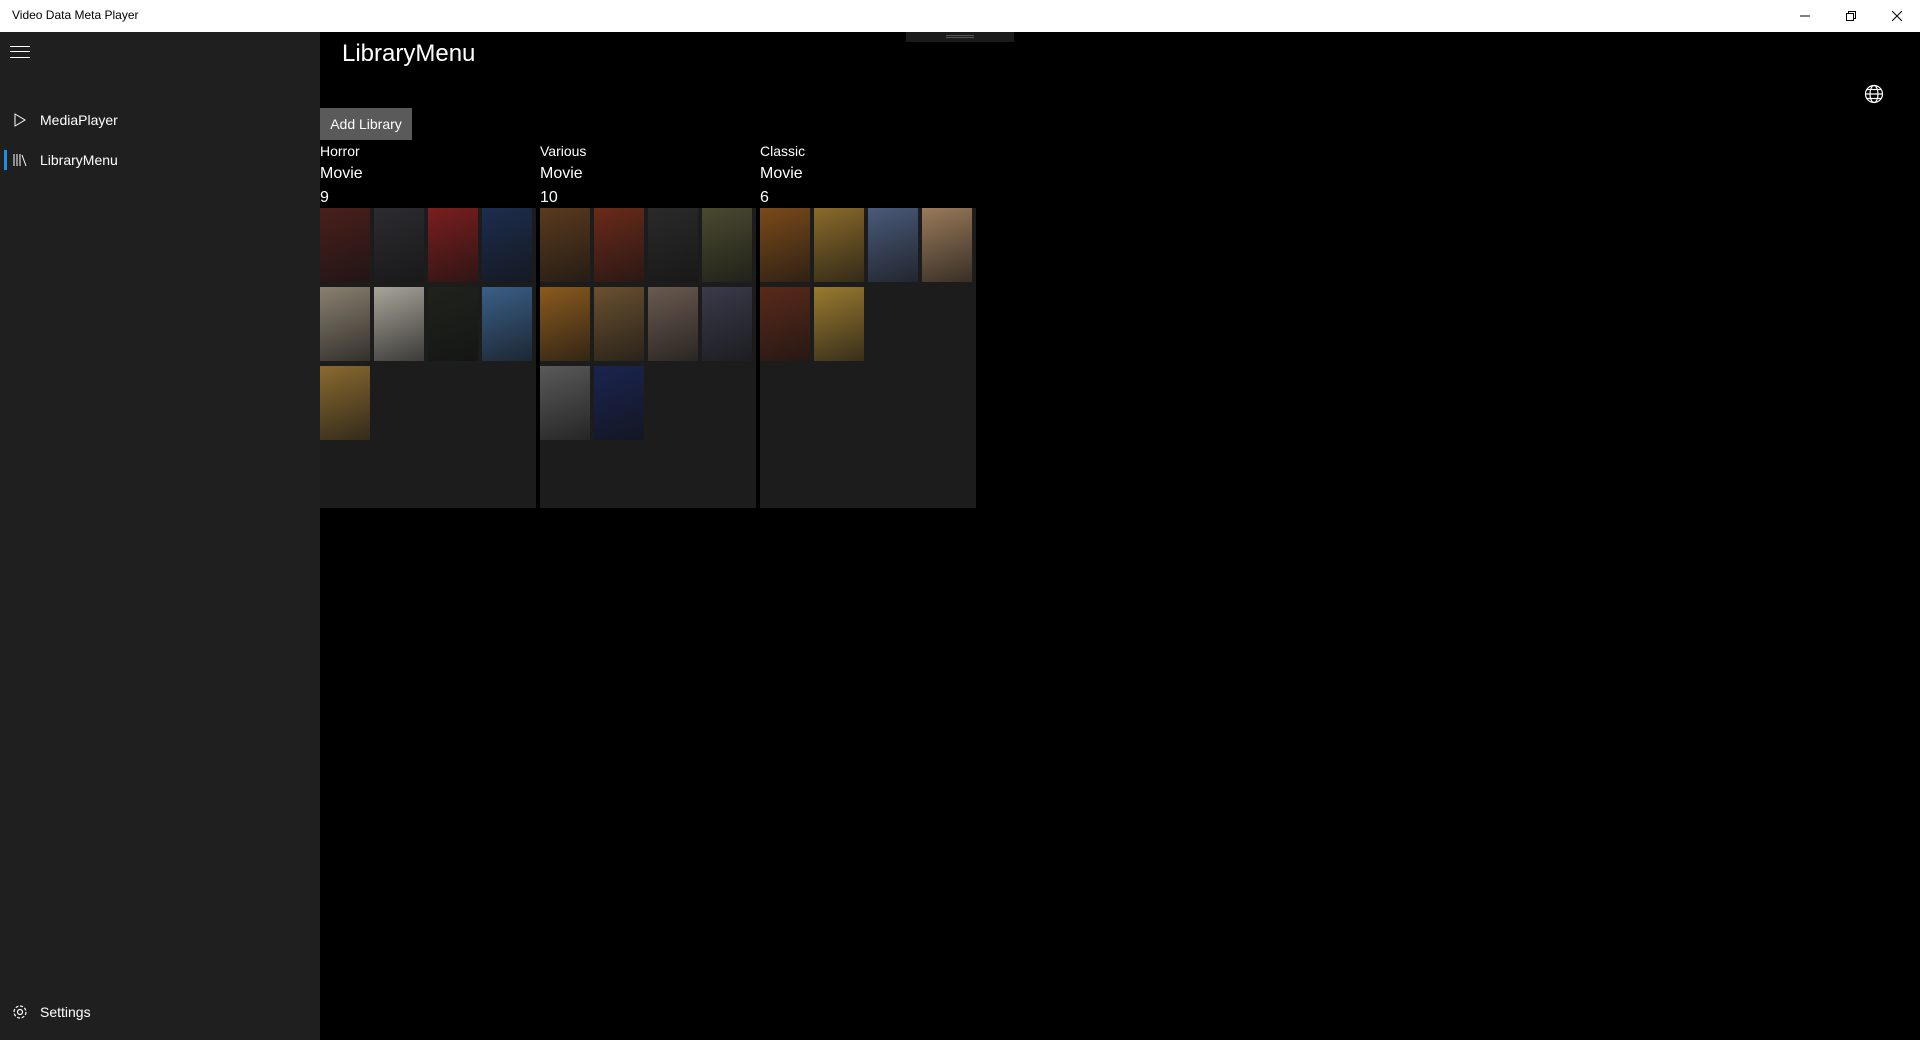  What do you see at coordinates (75, 15) in the screenshot?
I see `app-title: Video Data Meta Player` at bounding box center [75, 15].